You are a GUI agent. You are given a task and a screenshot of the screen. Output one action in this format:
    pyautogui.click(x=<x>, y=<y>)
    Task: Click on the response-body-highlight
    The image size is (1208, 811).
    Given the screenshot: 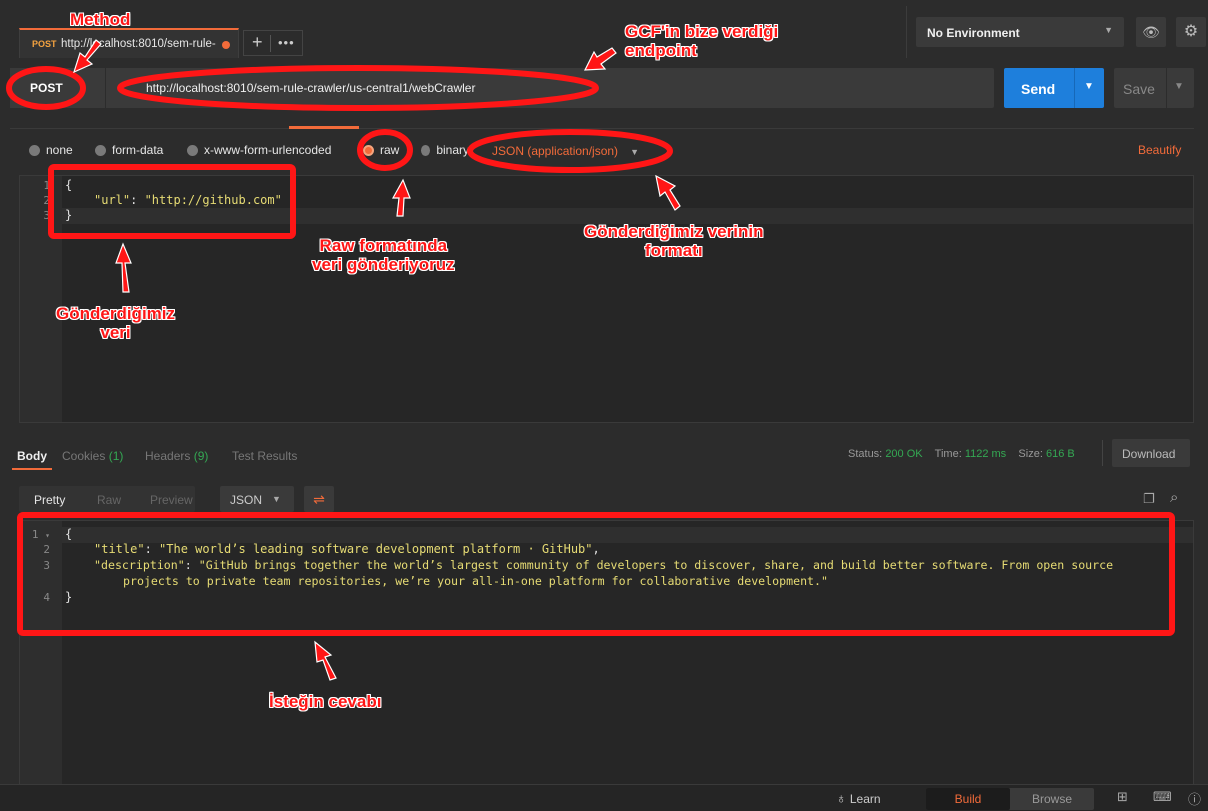 What is the action you would take?
    pyautogui.click(x=596, y=574)
    